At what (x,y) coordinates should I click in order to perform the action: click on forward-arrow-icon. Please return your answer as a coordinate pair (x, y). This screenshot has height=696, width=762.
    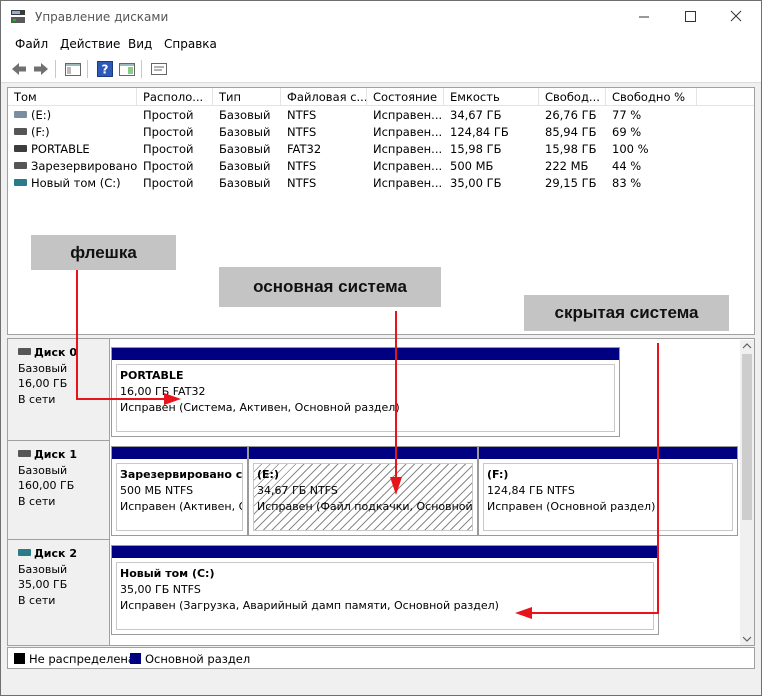
    Looking at the image, I should click on (41, 69).